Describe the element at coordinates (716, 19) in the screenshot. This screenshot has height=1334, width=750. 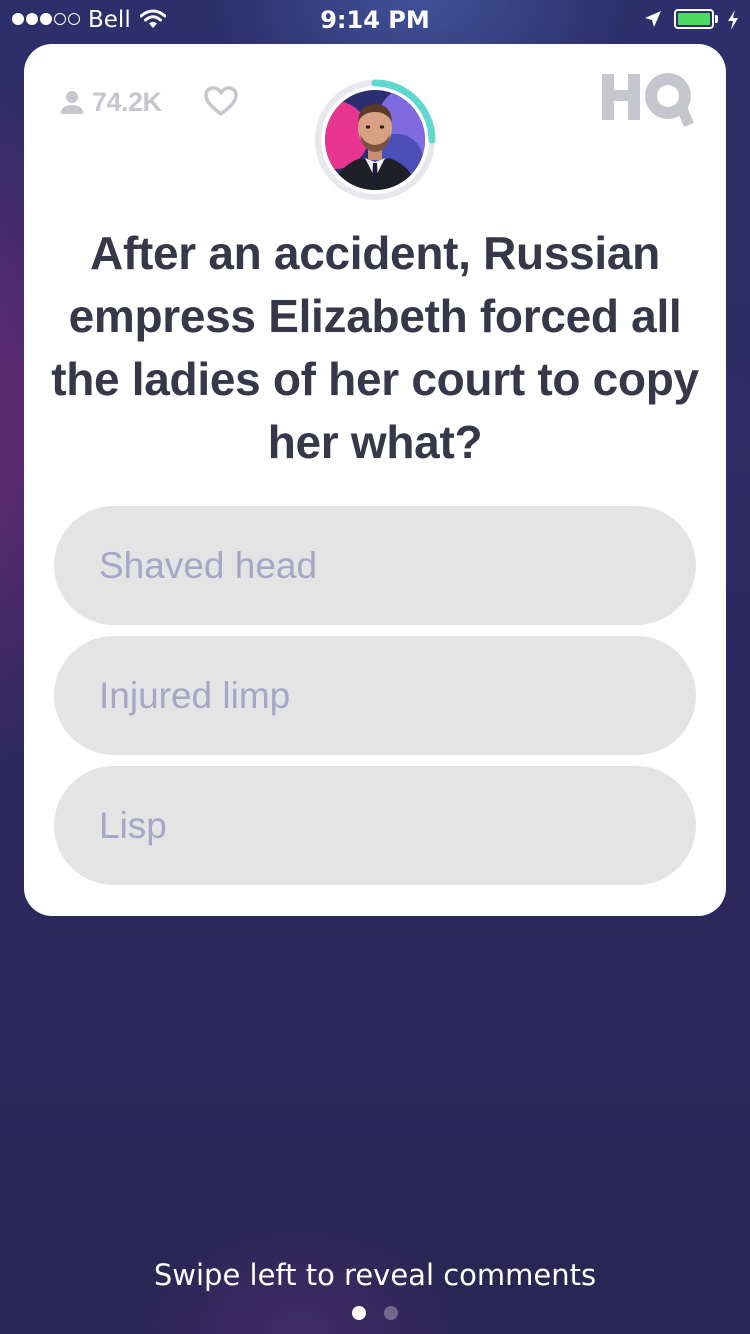
I see `battery-tip` at that location.